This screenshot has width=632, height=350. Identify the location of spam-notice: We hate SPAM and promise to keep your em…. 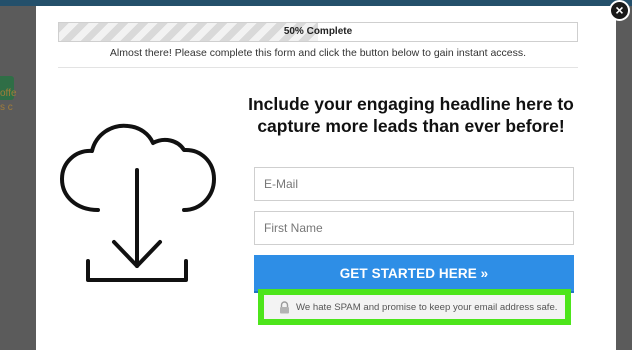
(414, 307).